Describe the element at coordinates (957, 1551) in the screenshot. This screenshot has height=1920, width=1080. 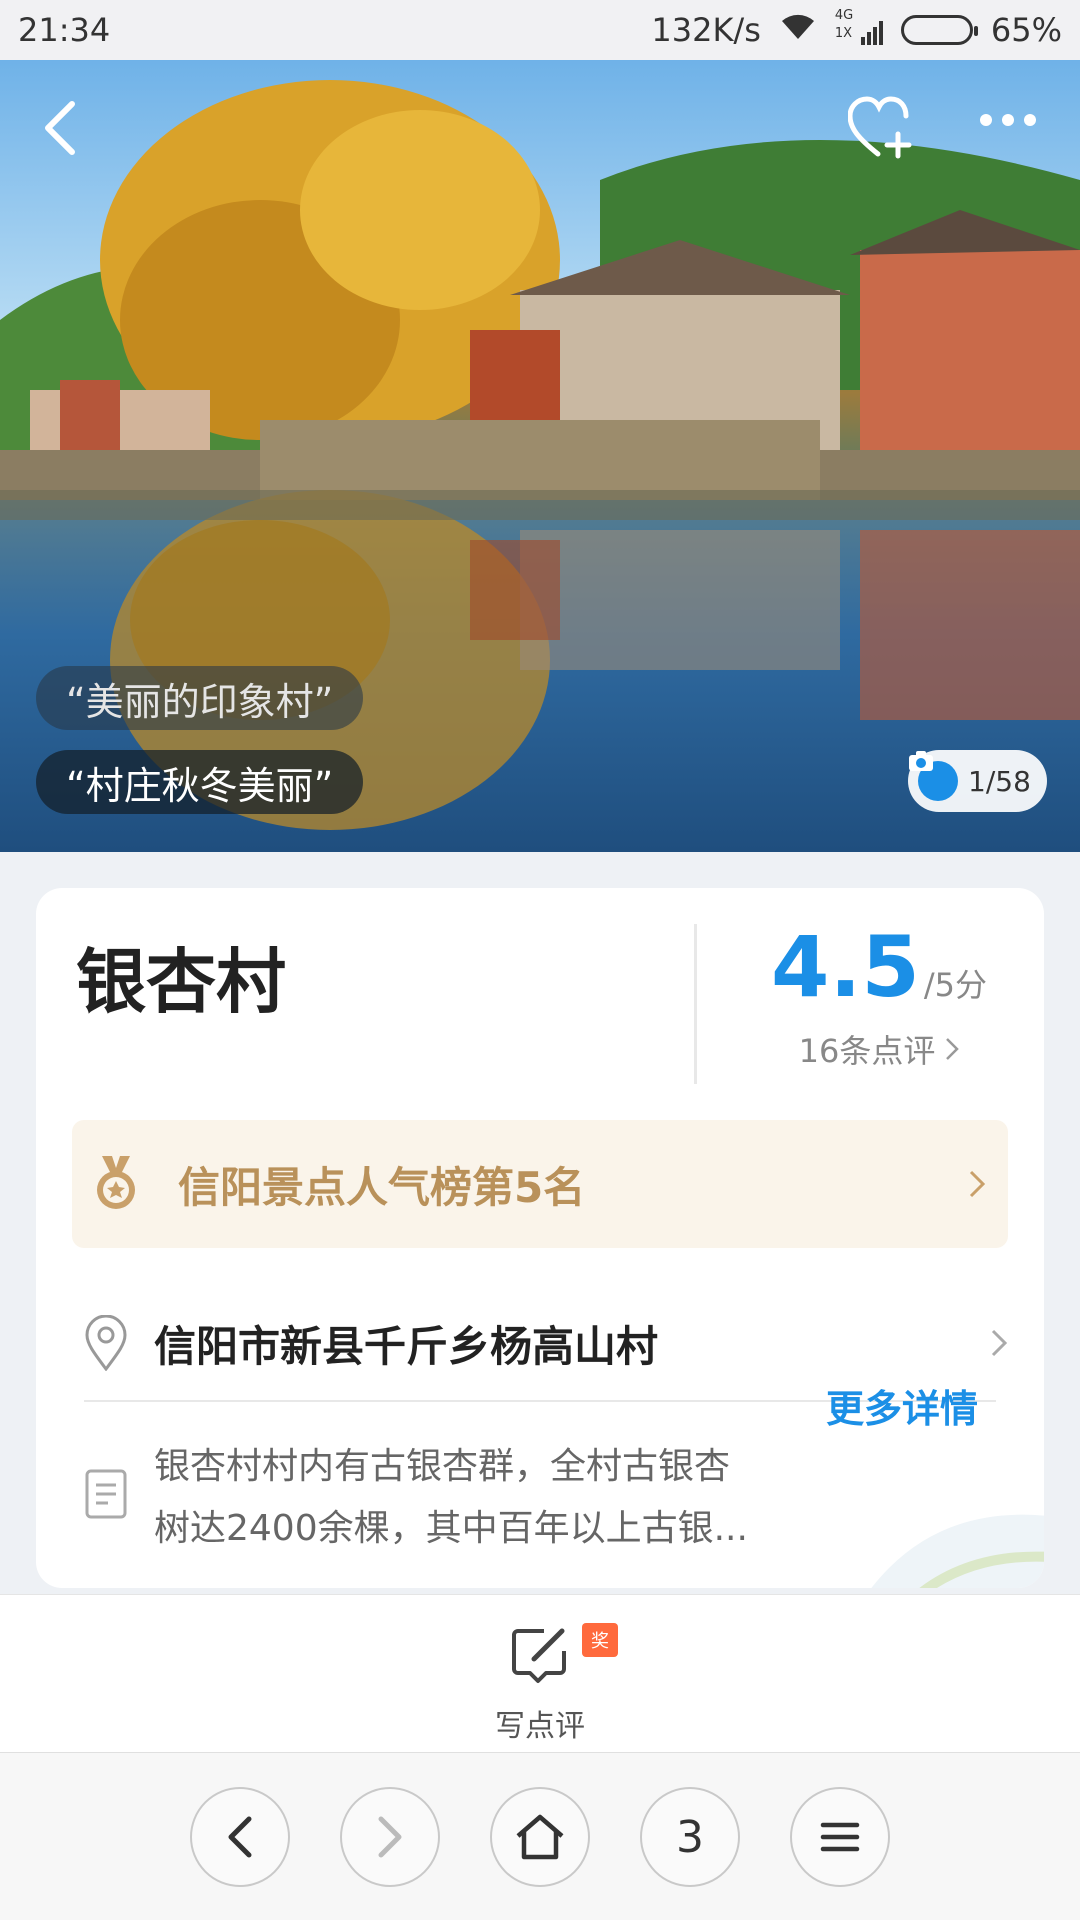
I see `map-decoration` at that location.